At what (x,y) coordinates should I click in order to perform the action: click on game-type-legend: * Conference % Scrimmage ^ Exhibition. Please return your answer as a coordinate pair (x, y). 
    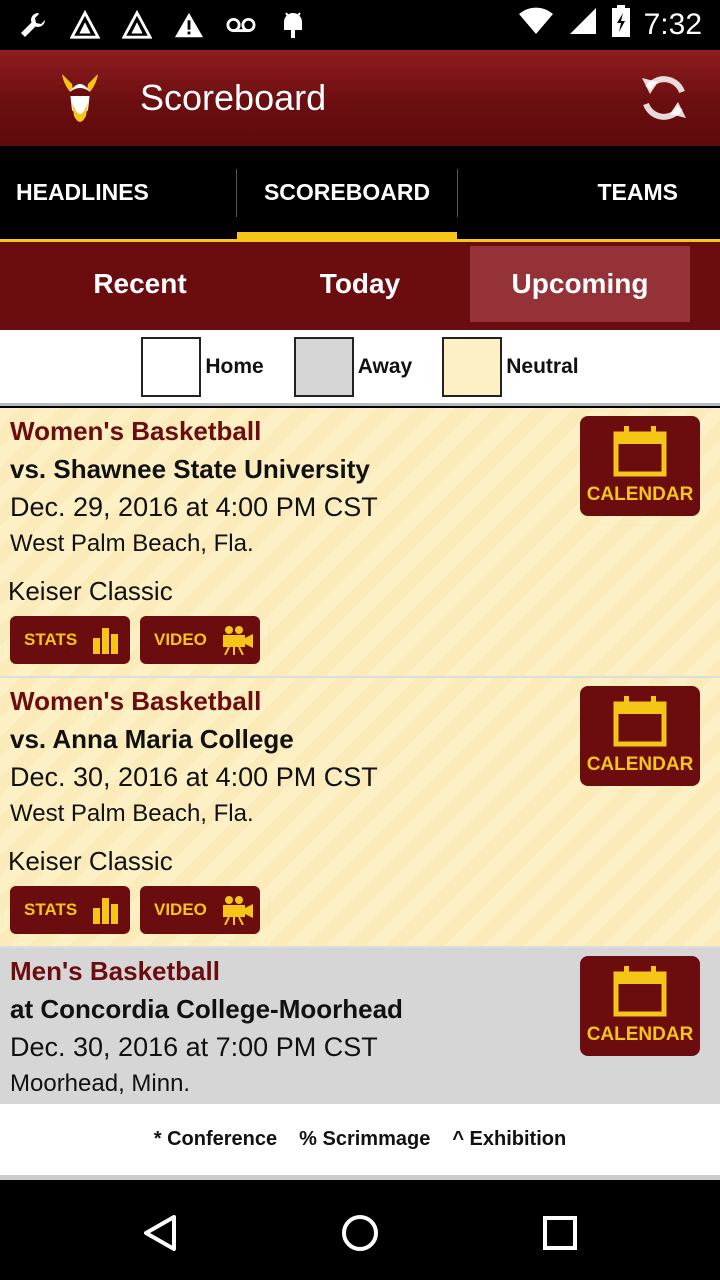
    Looking at the image, I should click on (360, 1142).